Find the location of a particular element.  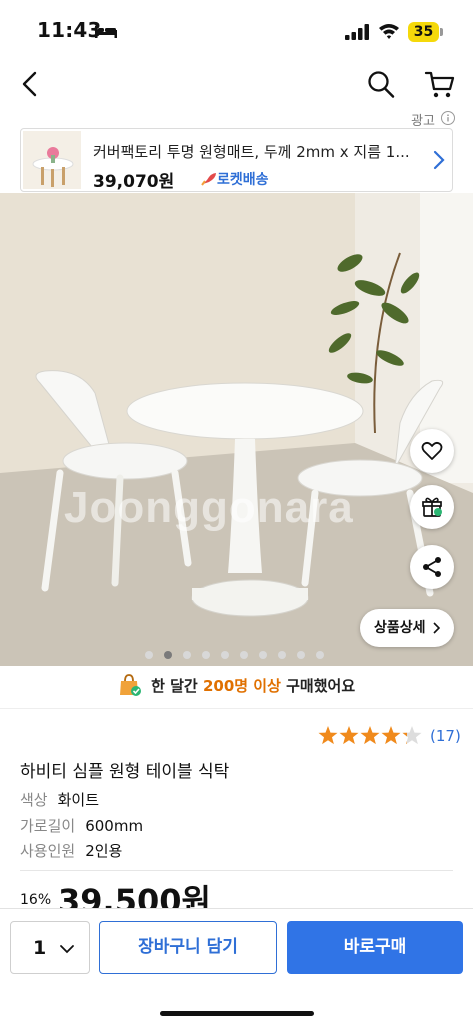

home-indicator is located at coordinates (237, 1013).